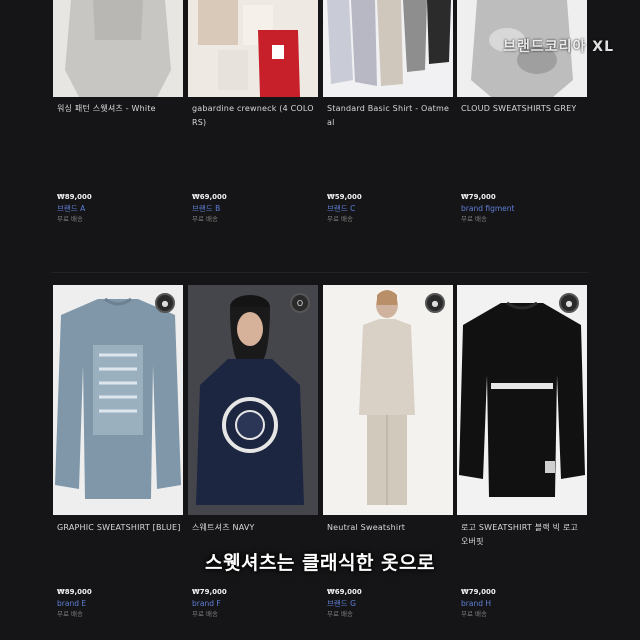  I want to click on product-name: Neutral Sweatshirt, so click(389, 528).